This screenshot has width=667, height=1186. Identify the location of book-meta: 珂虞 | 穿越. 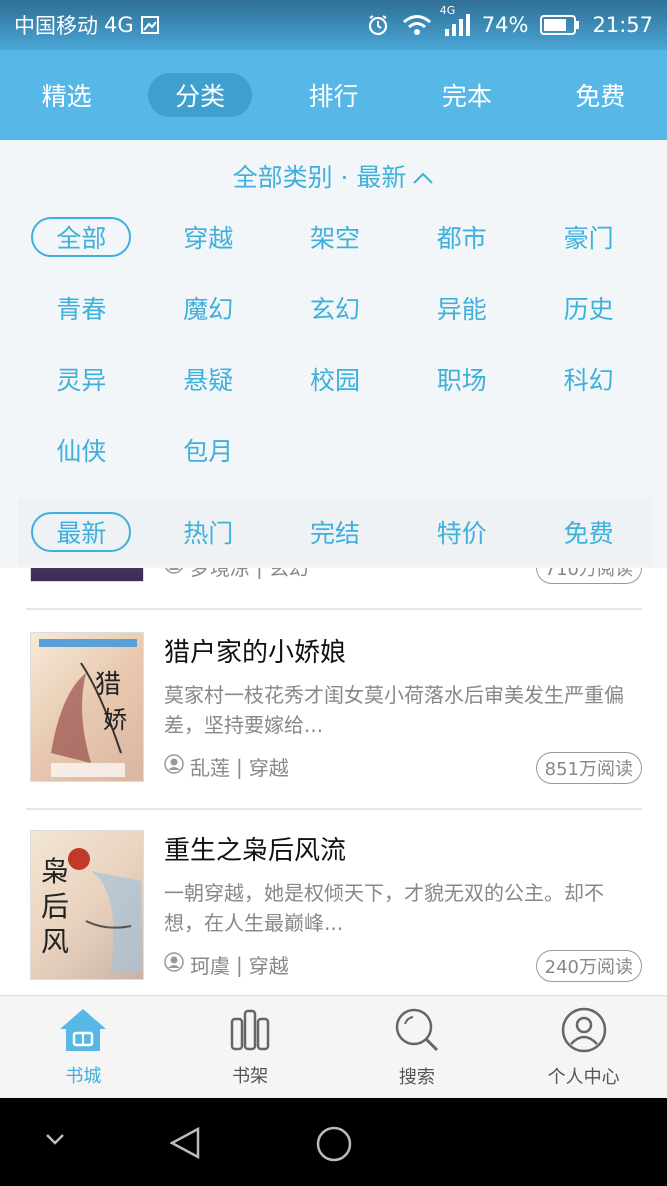
(226, 964).